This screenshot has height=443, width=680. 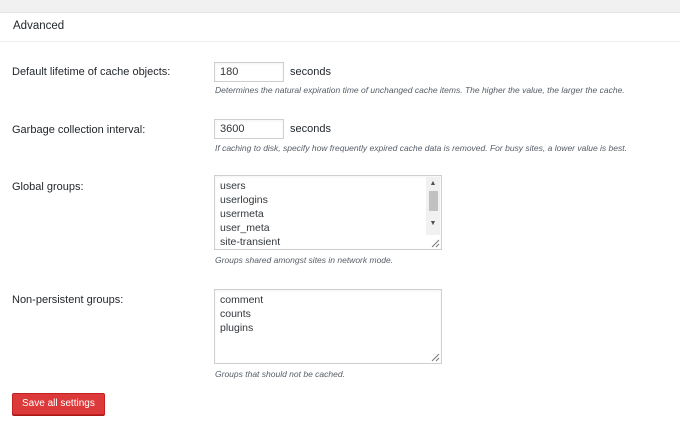 I want to click on list-item: user_meta, so click(x=245, y=228).